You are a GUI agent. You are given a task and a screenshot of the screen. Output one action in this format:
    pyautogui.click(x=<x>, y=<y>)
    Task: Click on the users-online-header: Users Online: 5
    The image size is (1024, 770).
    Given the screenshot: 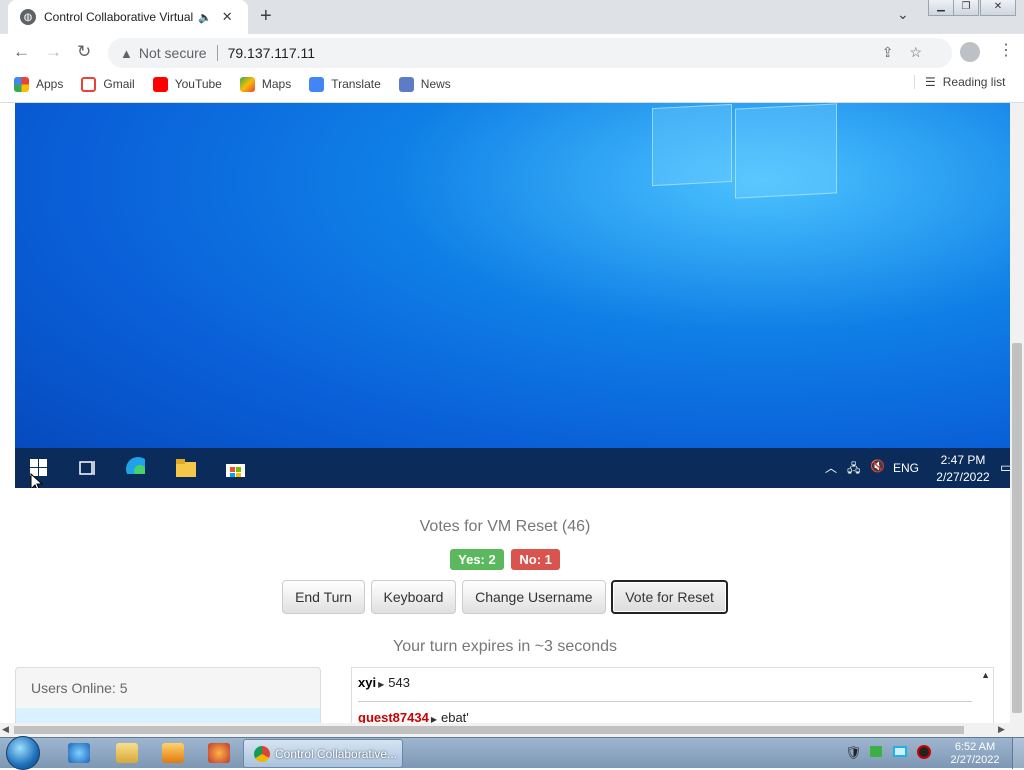 What is the action you would take?
    pyautogui.click(x=79, y=688)
    